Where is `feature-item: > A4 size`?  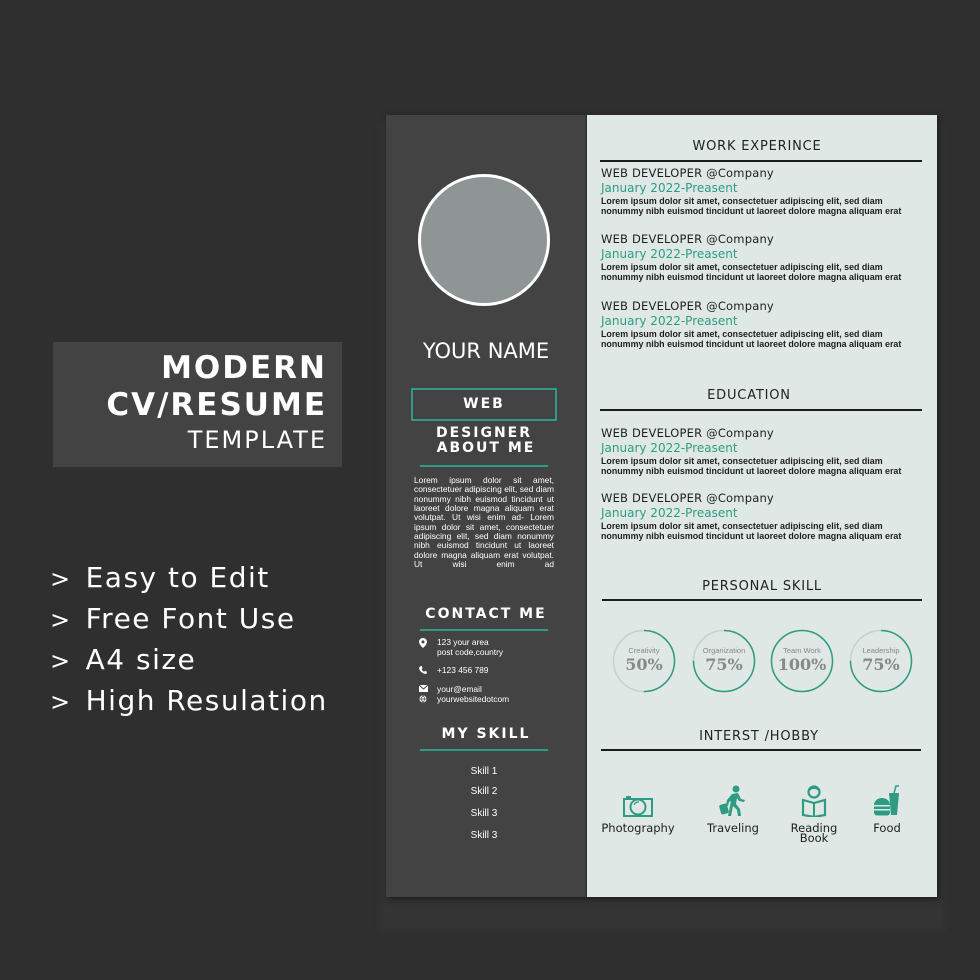
feature-item: > A4 size is located at coordinates (189, 662).